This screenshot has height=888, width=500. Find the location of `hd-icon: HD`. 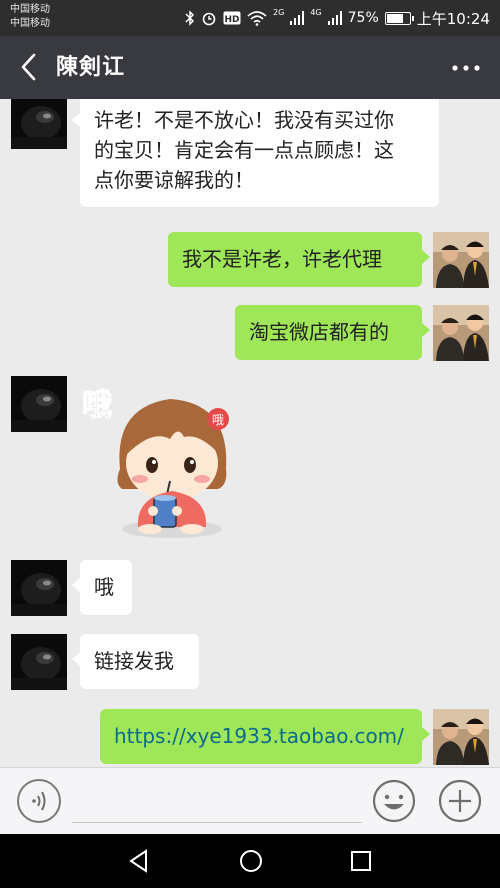

hd-icon: HD is located at coordinates (232, 18).